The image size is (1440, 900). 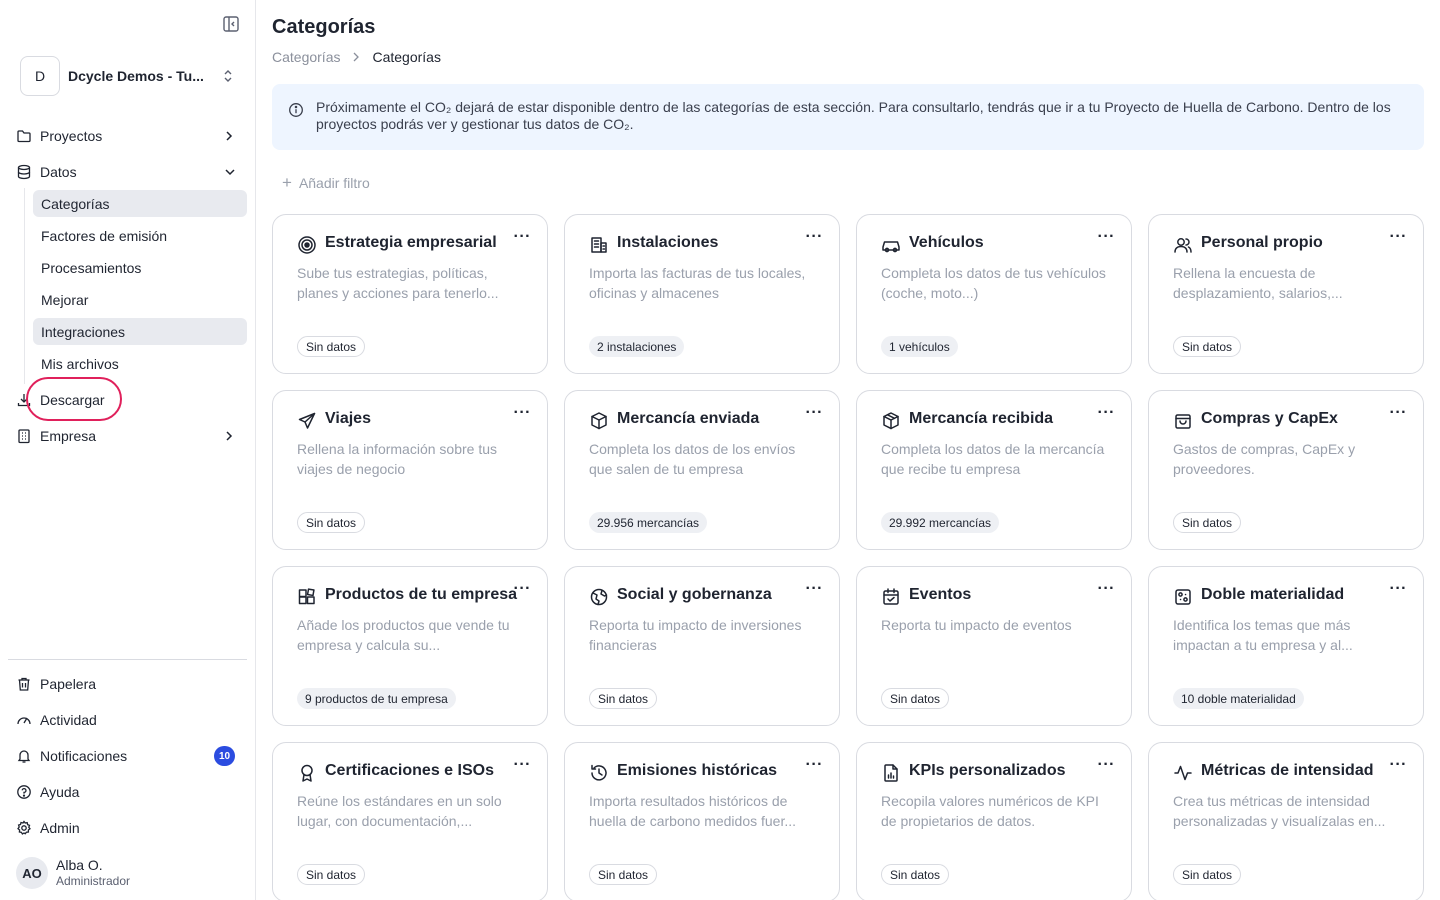 I want to click on nav-label: Papelera, so click(x=68, y=684).